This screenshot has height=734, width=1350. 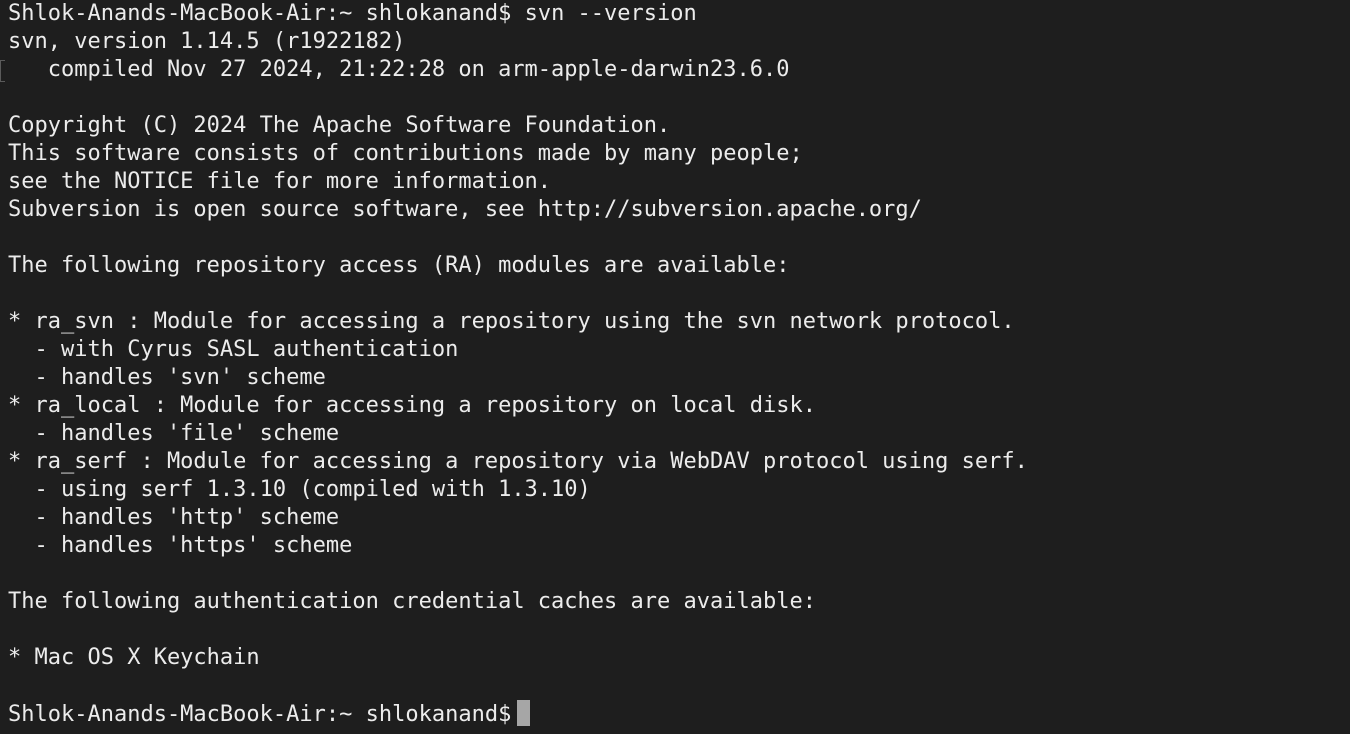 I want to click on text-cursor, so click(x=524, y=713).